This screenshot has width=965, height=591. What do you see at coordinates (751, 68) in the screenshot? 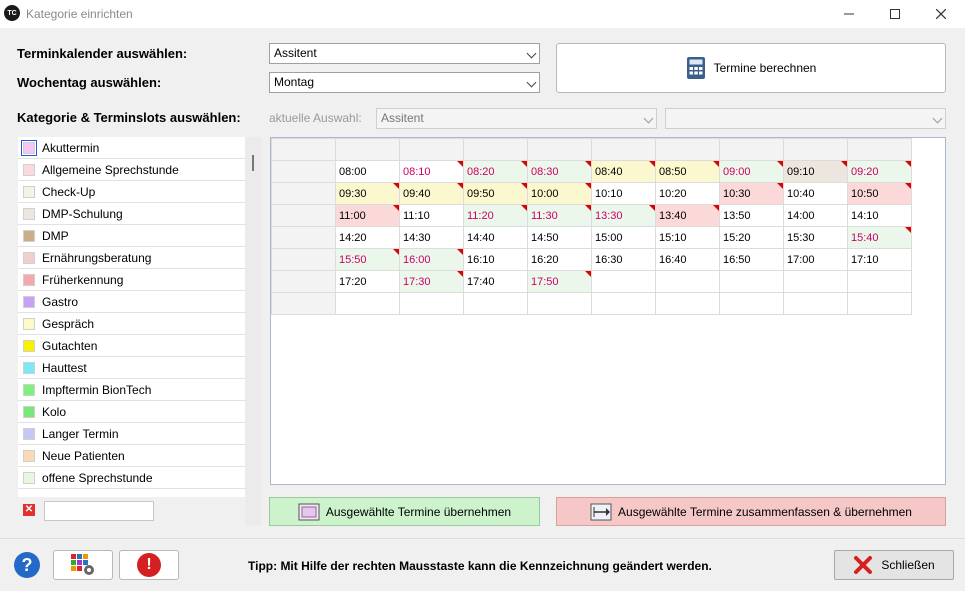
I see `termine-berechnen-button: Termine berechnen` at bounding box center [751, 68].